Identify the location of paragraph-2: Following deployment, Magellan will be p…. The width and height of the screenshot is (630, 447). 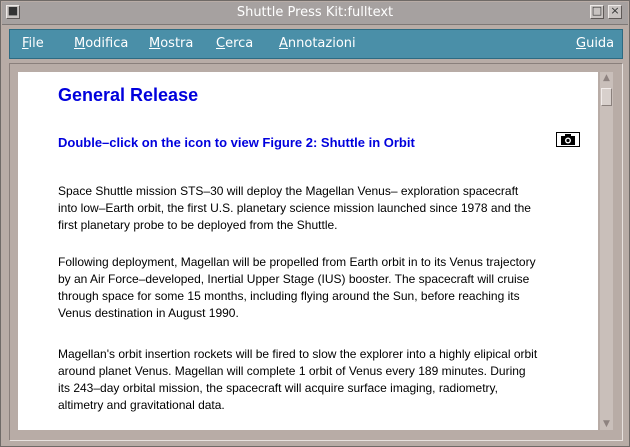
(308, 288).